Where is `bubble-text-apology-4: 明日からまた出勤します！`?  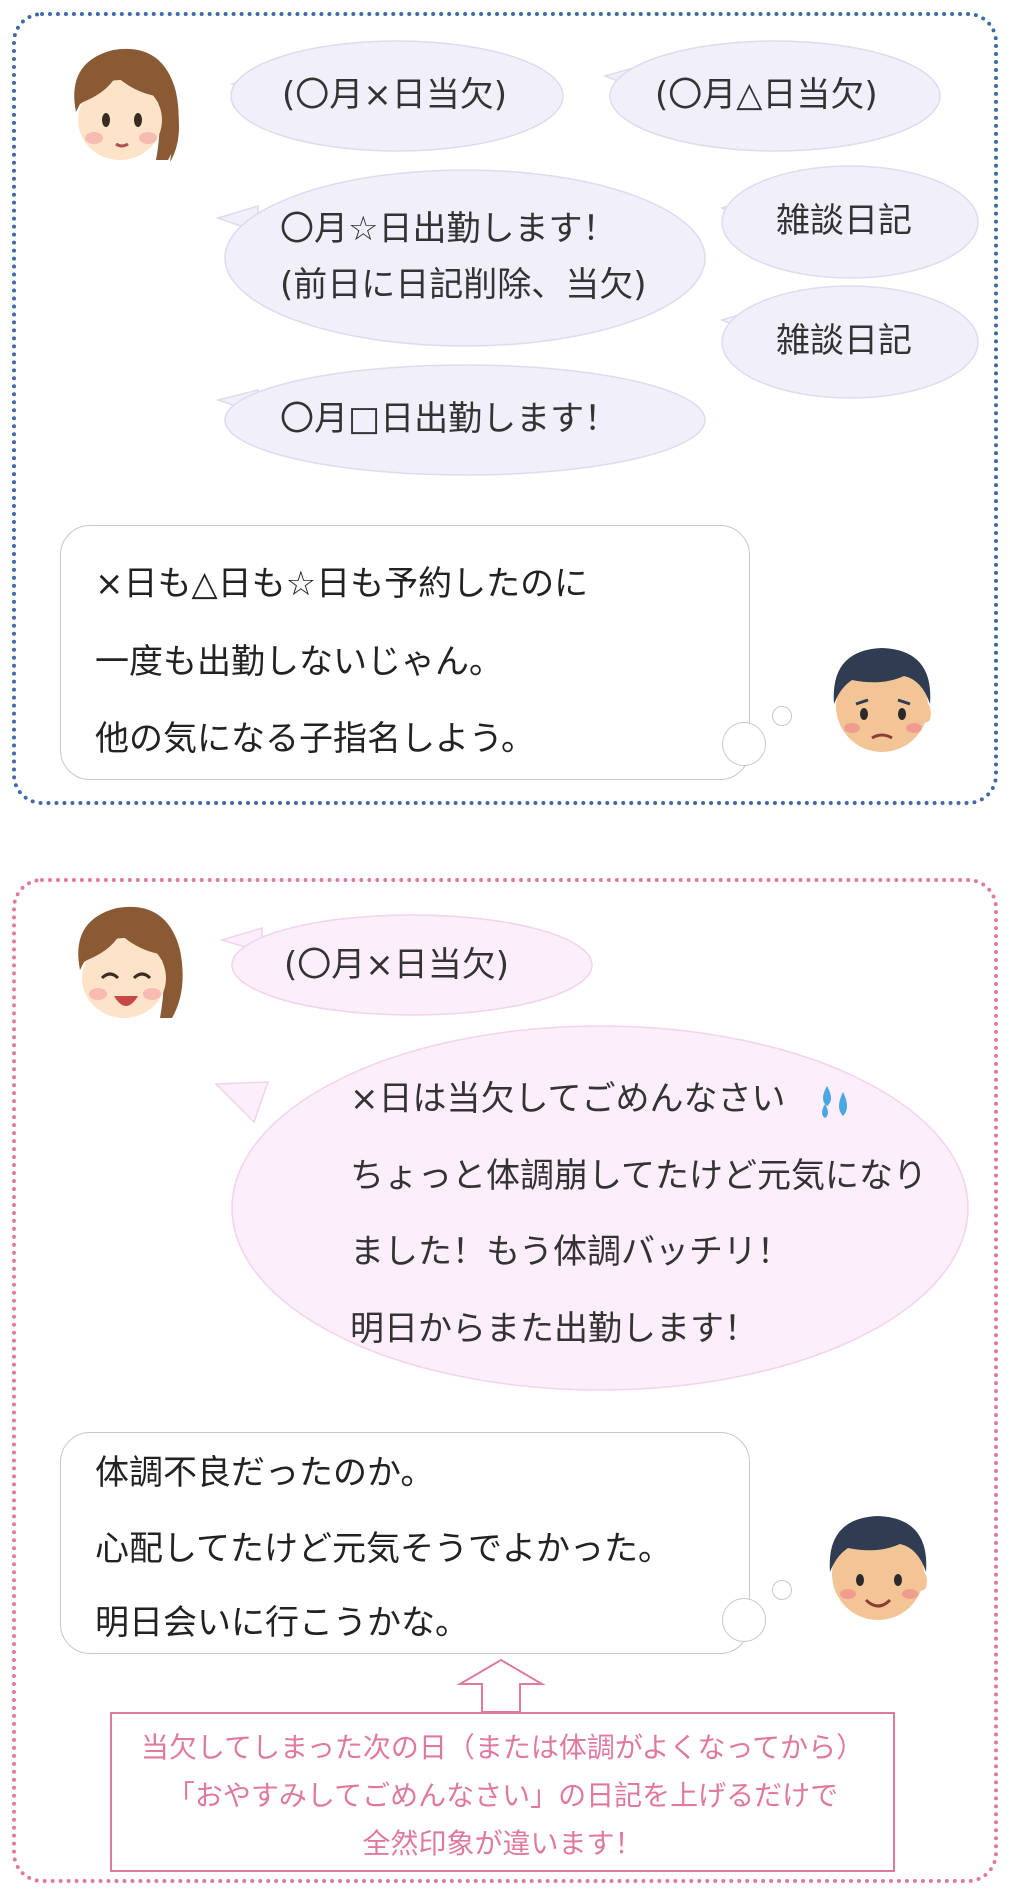
bubble-text-apology-4: 明日からまた出勤します！ is located at coordinates (554, 1329).